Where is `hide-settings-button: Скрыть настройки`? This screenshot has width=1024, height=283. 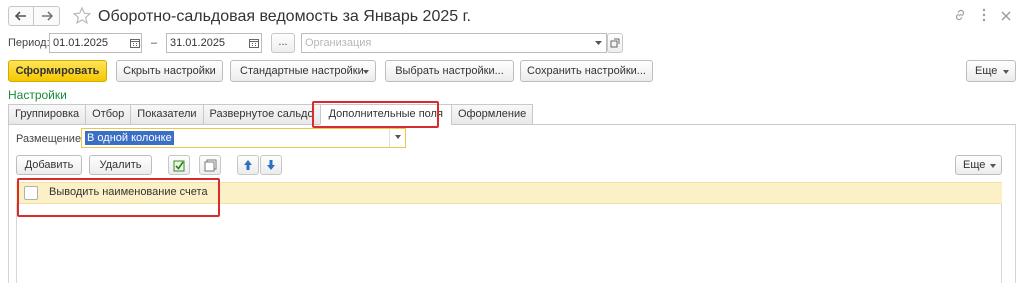 hide-settings-button: Скрыть настройки is located at coordinates (169, 71).